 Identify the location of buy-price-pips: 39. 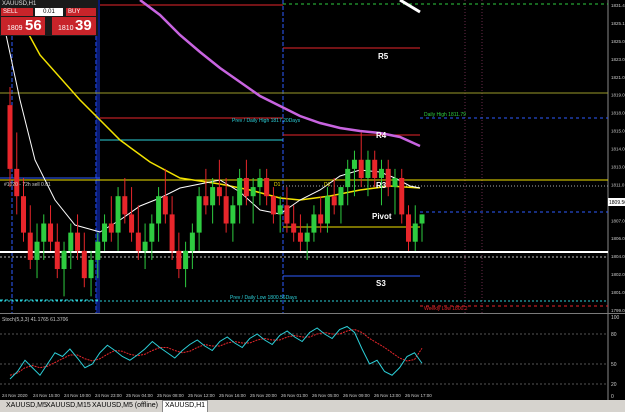
(83, 25).